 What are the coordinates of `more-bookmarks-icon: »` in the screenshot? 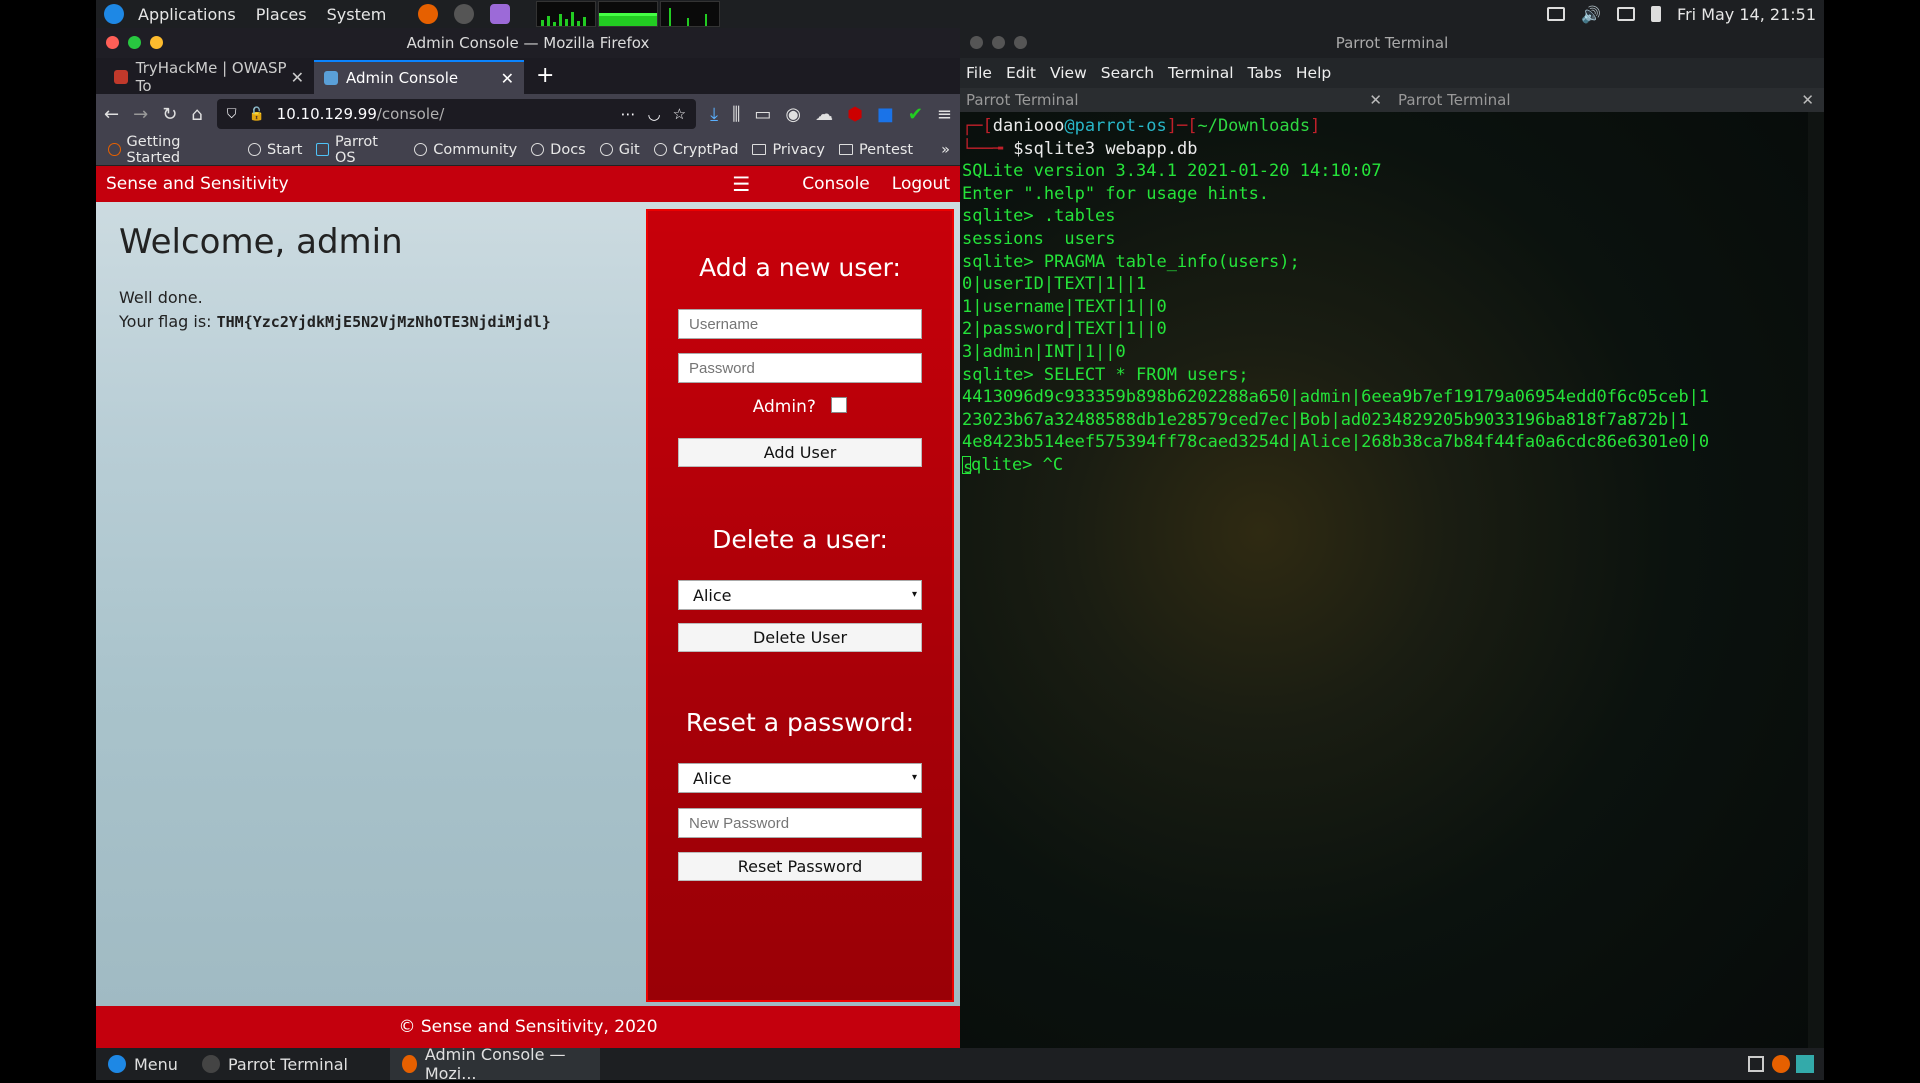 It's located at (950, 150).